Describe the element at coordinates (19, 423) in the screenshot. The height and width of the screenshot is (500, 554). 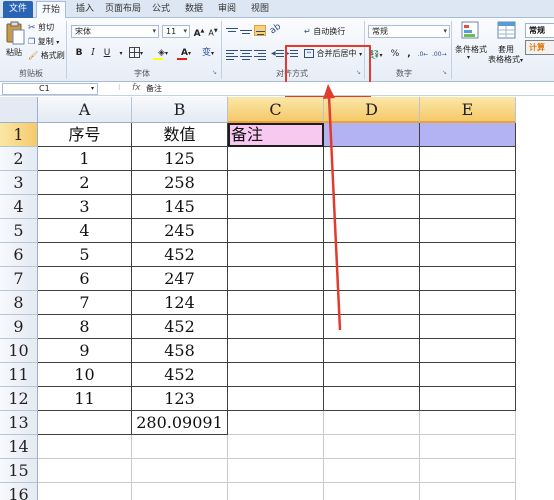
I see `row-header: 13` at that location.